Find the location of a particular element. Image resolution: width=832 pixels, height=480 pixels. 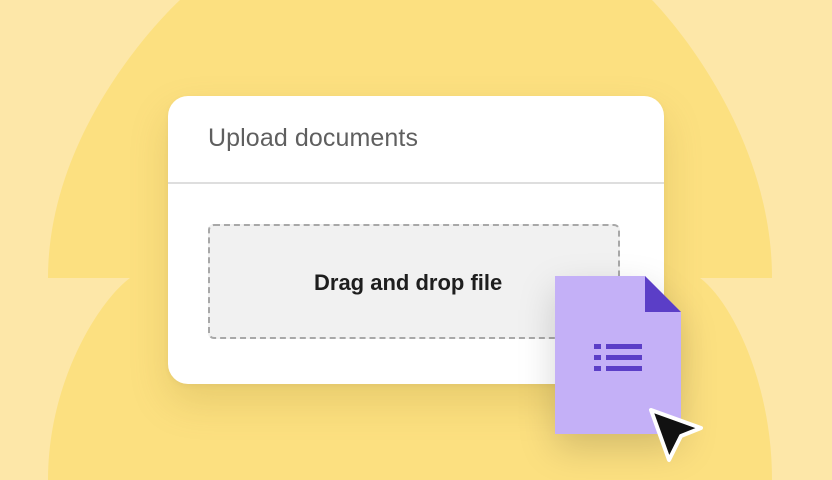

card-header: Upload documents is located at coordinates (416, 140).